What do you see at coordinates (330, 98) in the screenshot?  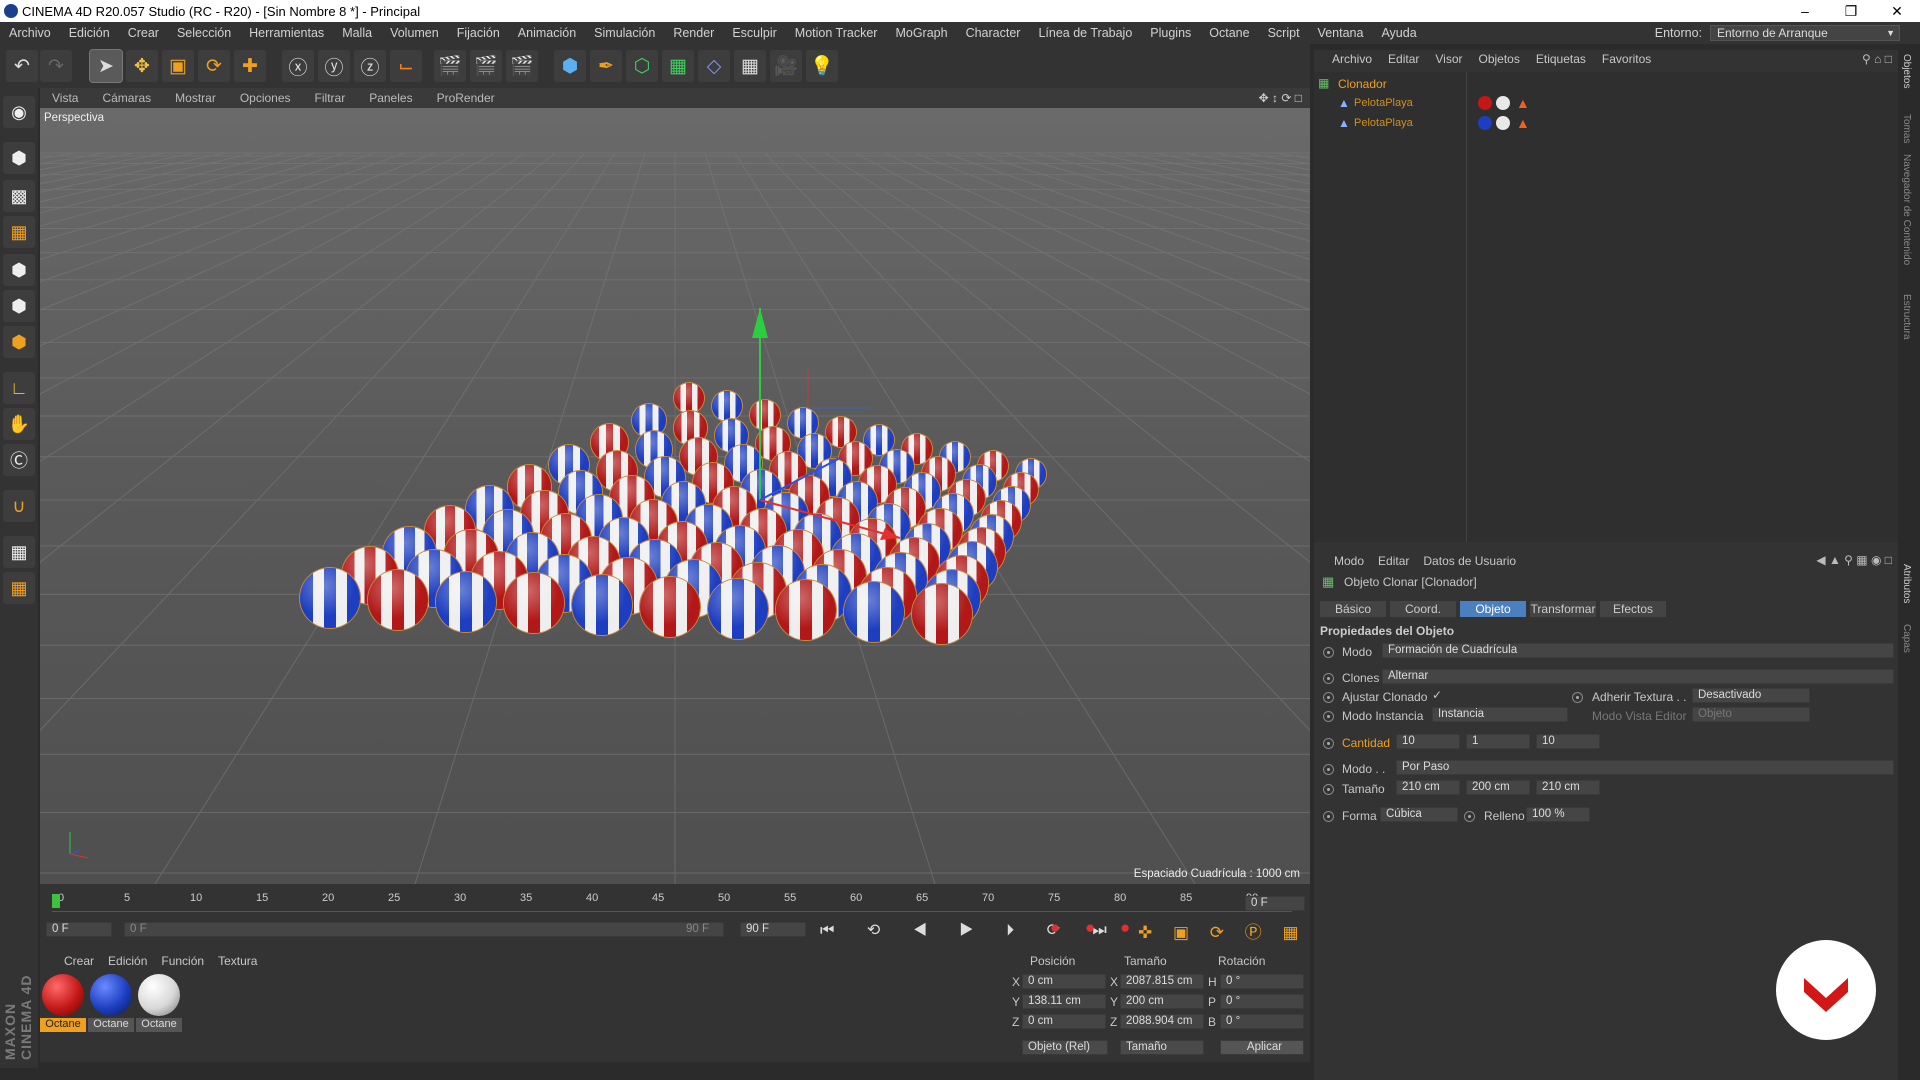 I see `viewport-menu-filtrar: Filtrar` at bounding box center [330, 98].